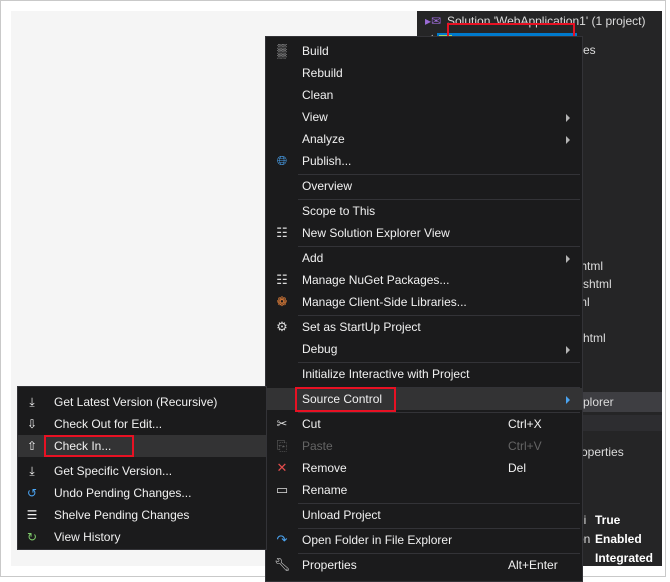 The image size is (670, 582). Describe the element at coordinates (89, 446) in the screenshot. I see `check-in-highlight-box` at that location.